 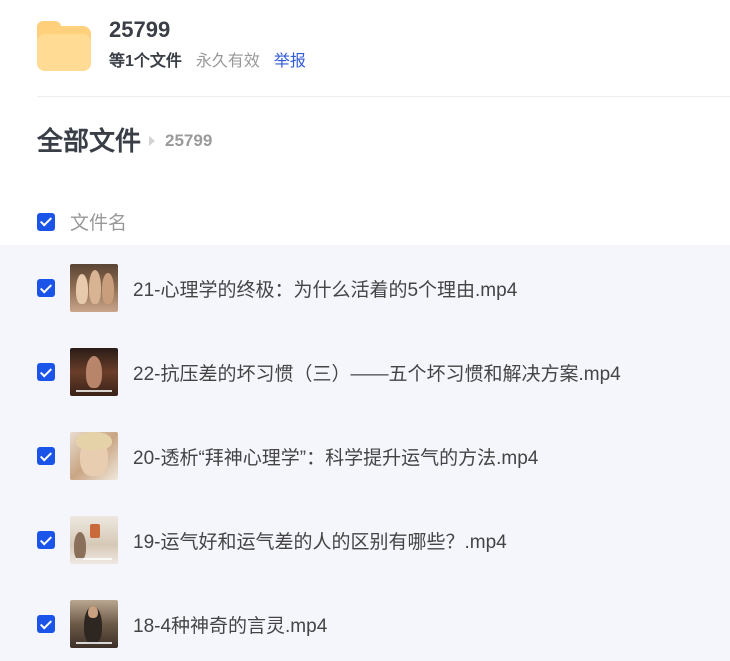 I want to click on report-link: 举报, so click(x=290, y=62).